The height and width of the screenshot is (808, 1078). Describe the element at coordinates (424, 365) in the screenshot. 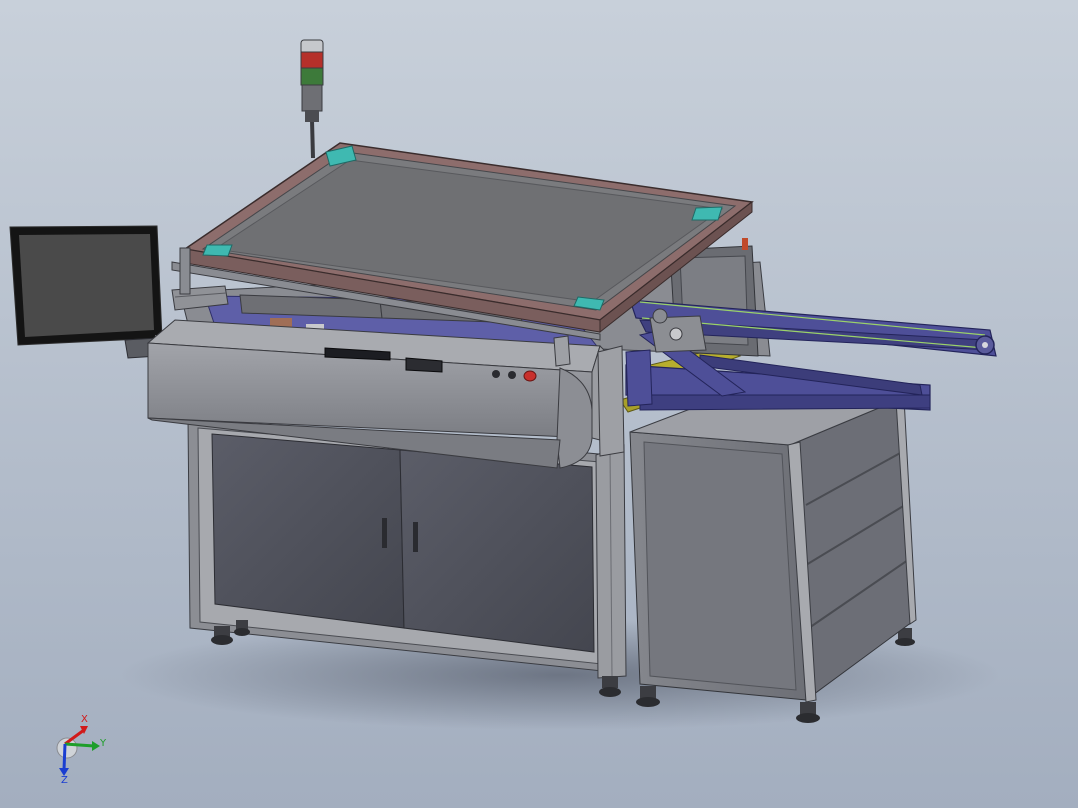

I see `panel-keypad` at that location.